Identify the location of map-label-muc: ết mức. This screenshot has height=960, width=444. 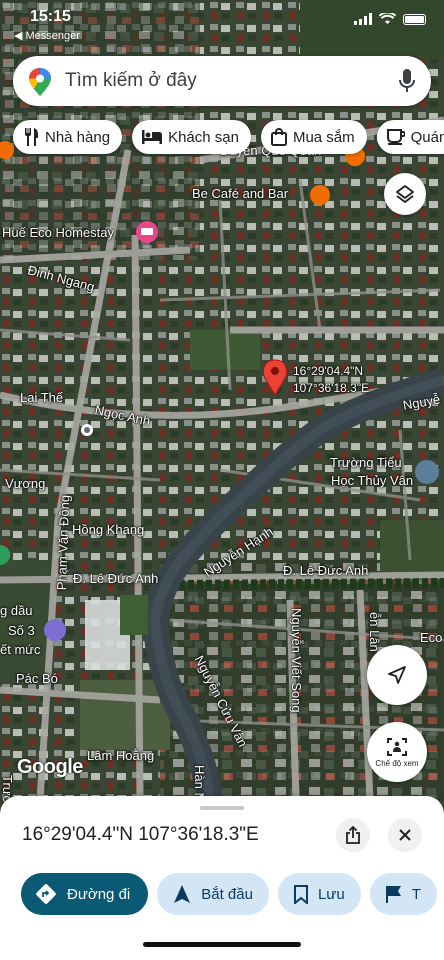
(20, 649).